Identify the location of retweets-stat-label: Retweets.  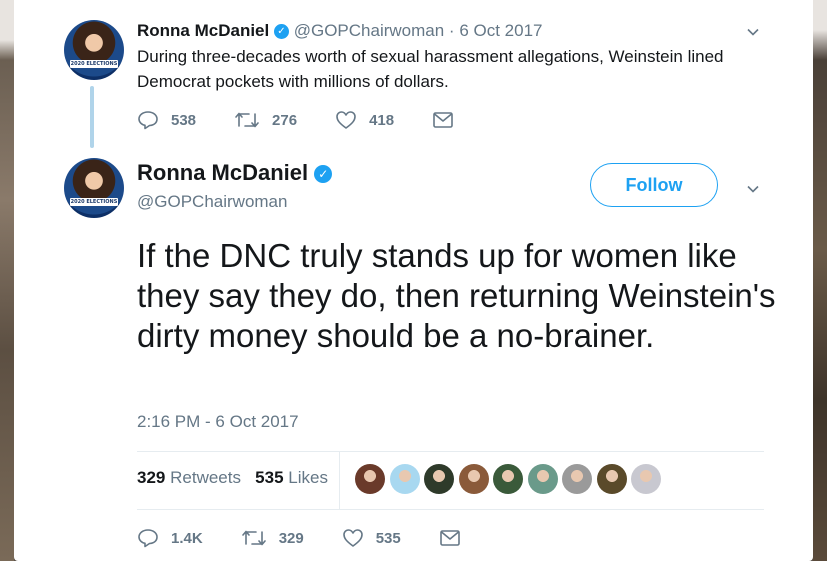
(205, 477).